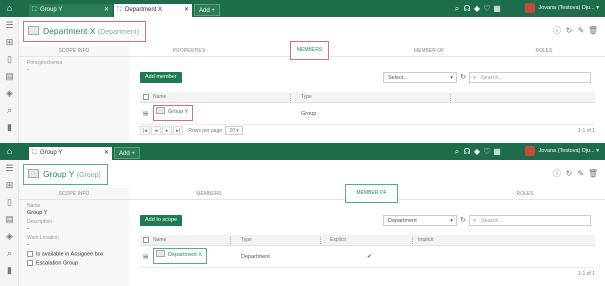  I want to click on row-name: Group Y, so click(173, 113).